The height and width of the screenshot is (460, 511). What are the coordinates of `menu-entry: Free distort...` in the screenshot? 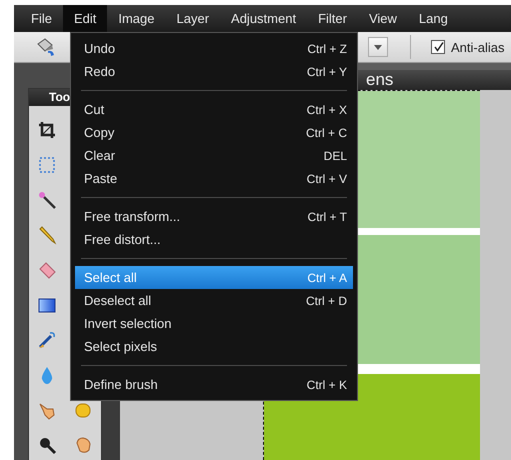 It's located at (214, 239).